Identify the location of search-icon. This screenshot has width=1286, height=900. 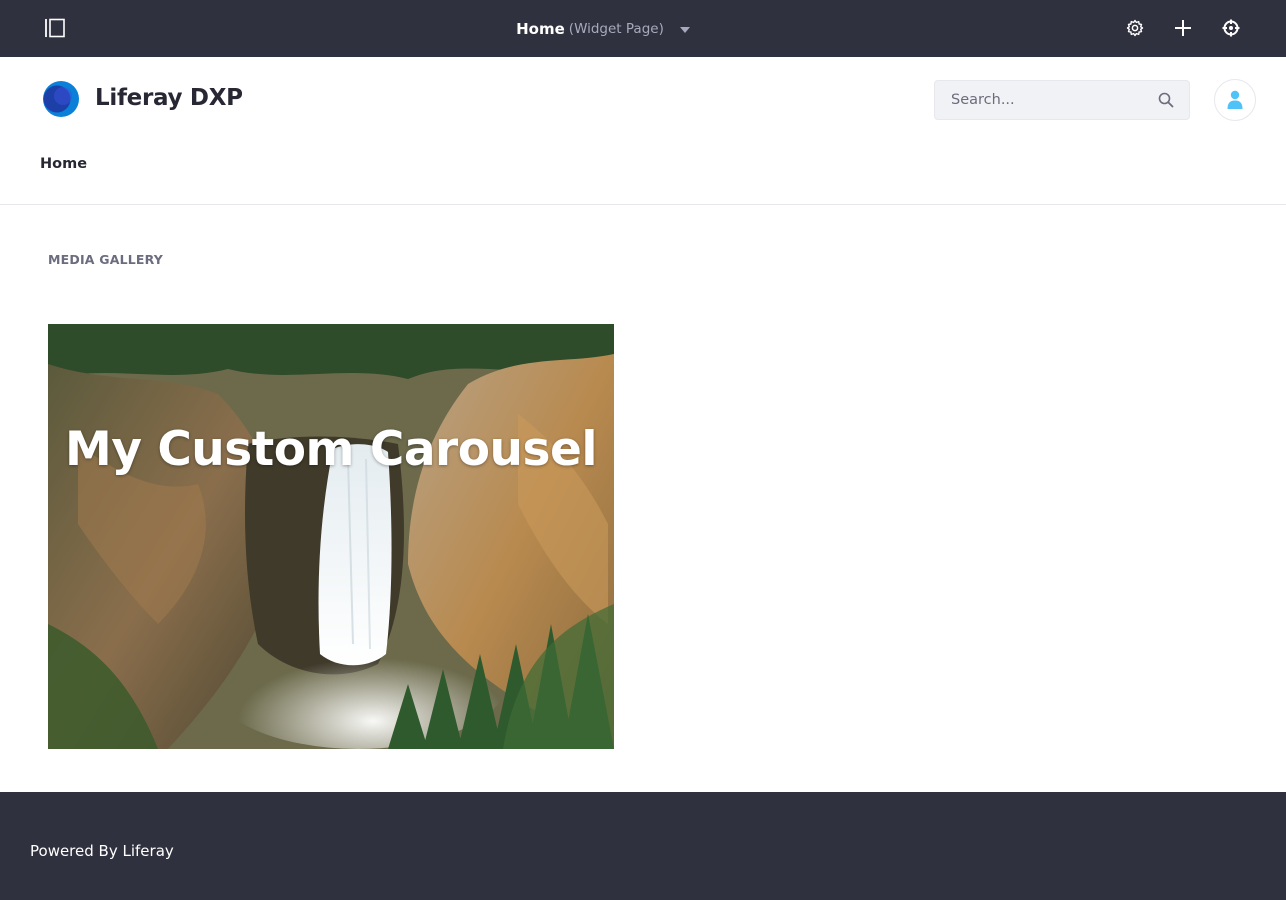
(1166, 100).